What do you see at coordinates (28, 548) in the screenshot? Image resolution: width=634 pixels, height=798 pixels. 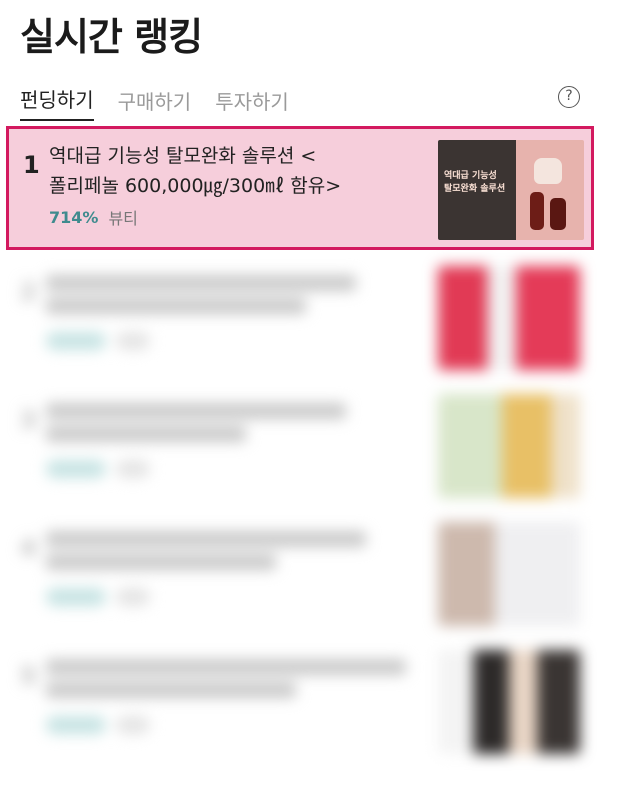 I see `rank-number-blurred: 4` at bounding box center [28, 548].